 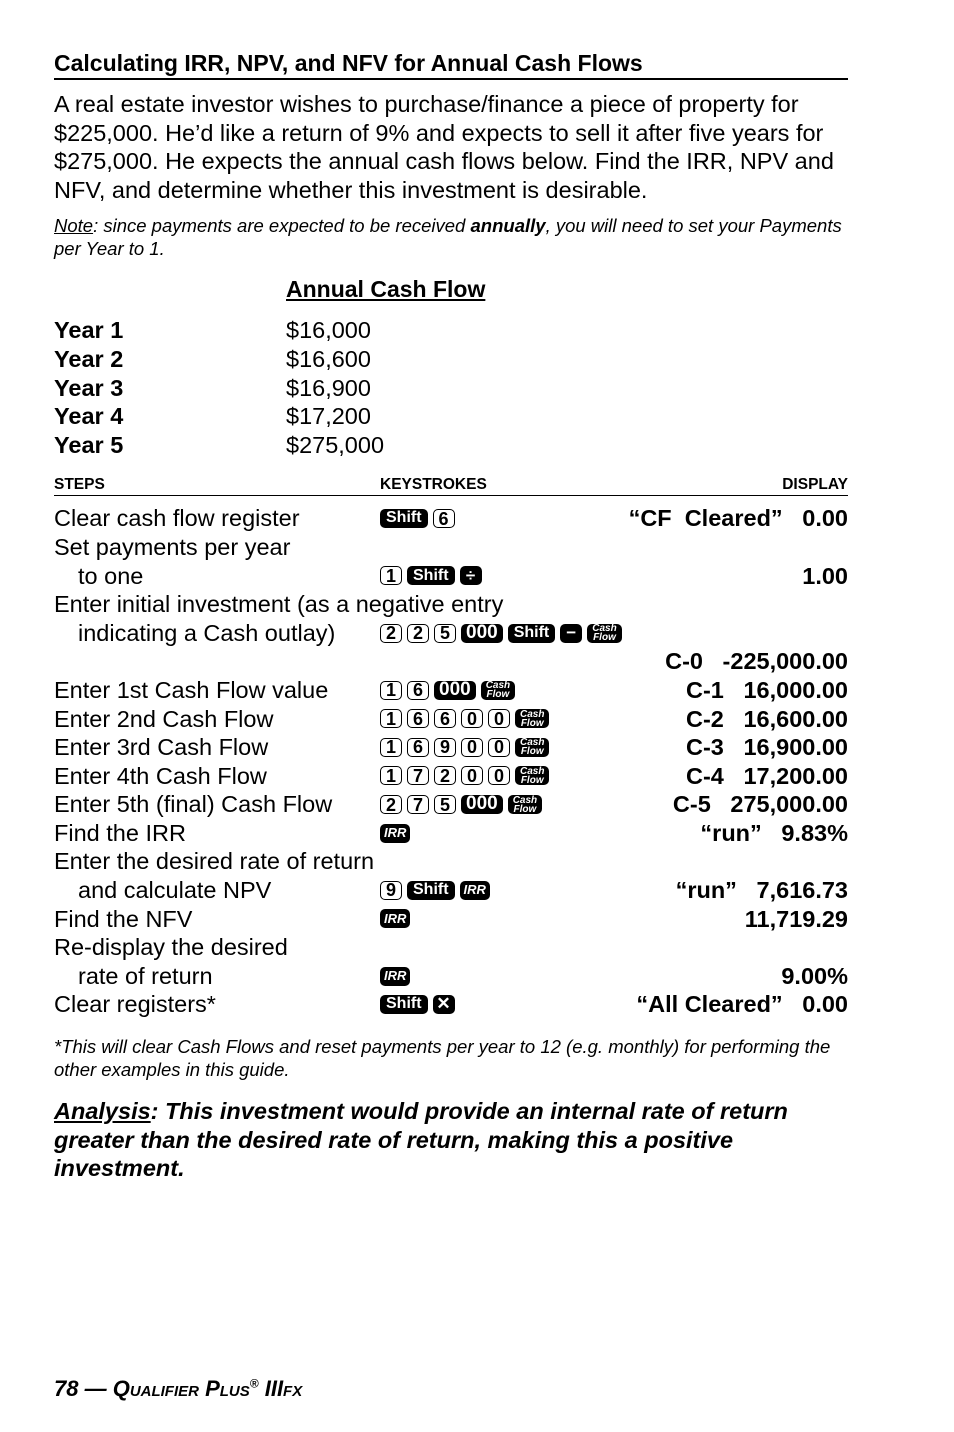 I want to click on cash-flow-heading: Annual Cash Flow, so click(x=386, y=289).